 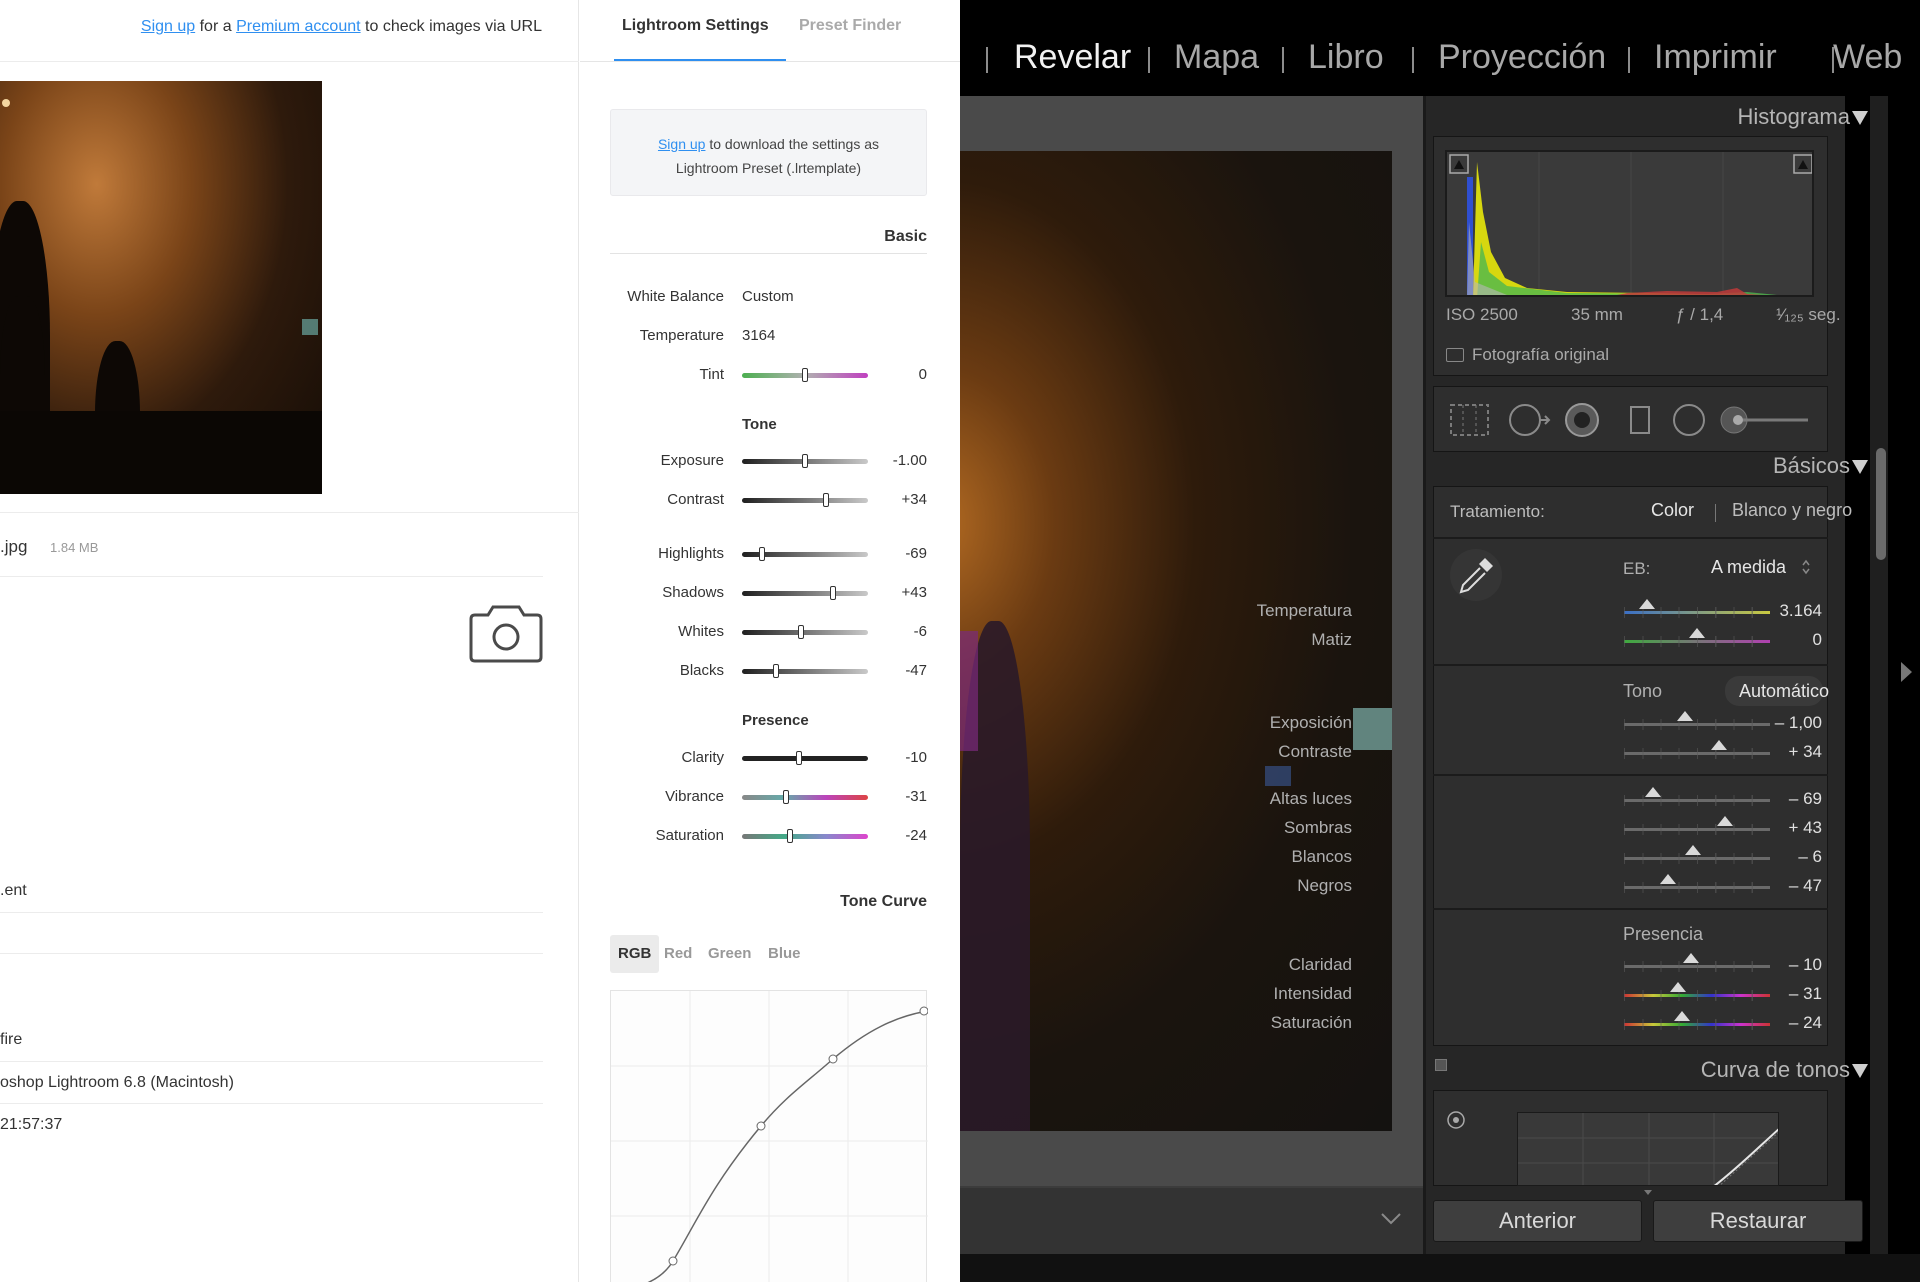 I want to click on module-libro: Libro, so click(x=1346, y=57).